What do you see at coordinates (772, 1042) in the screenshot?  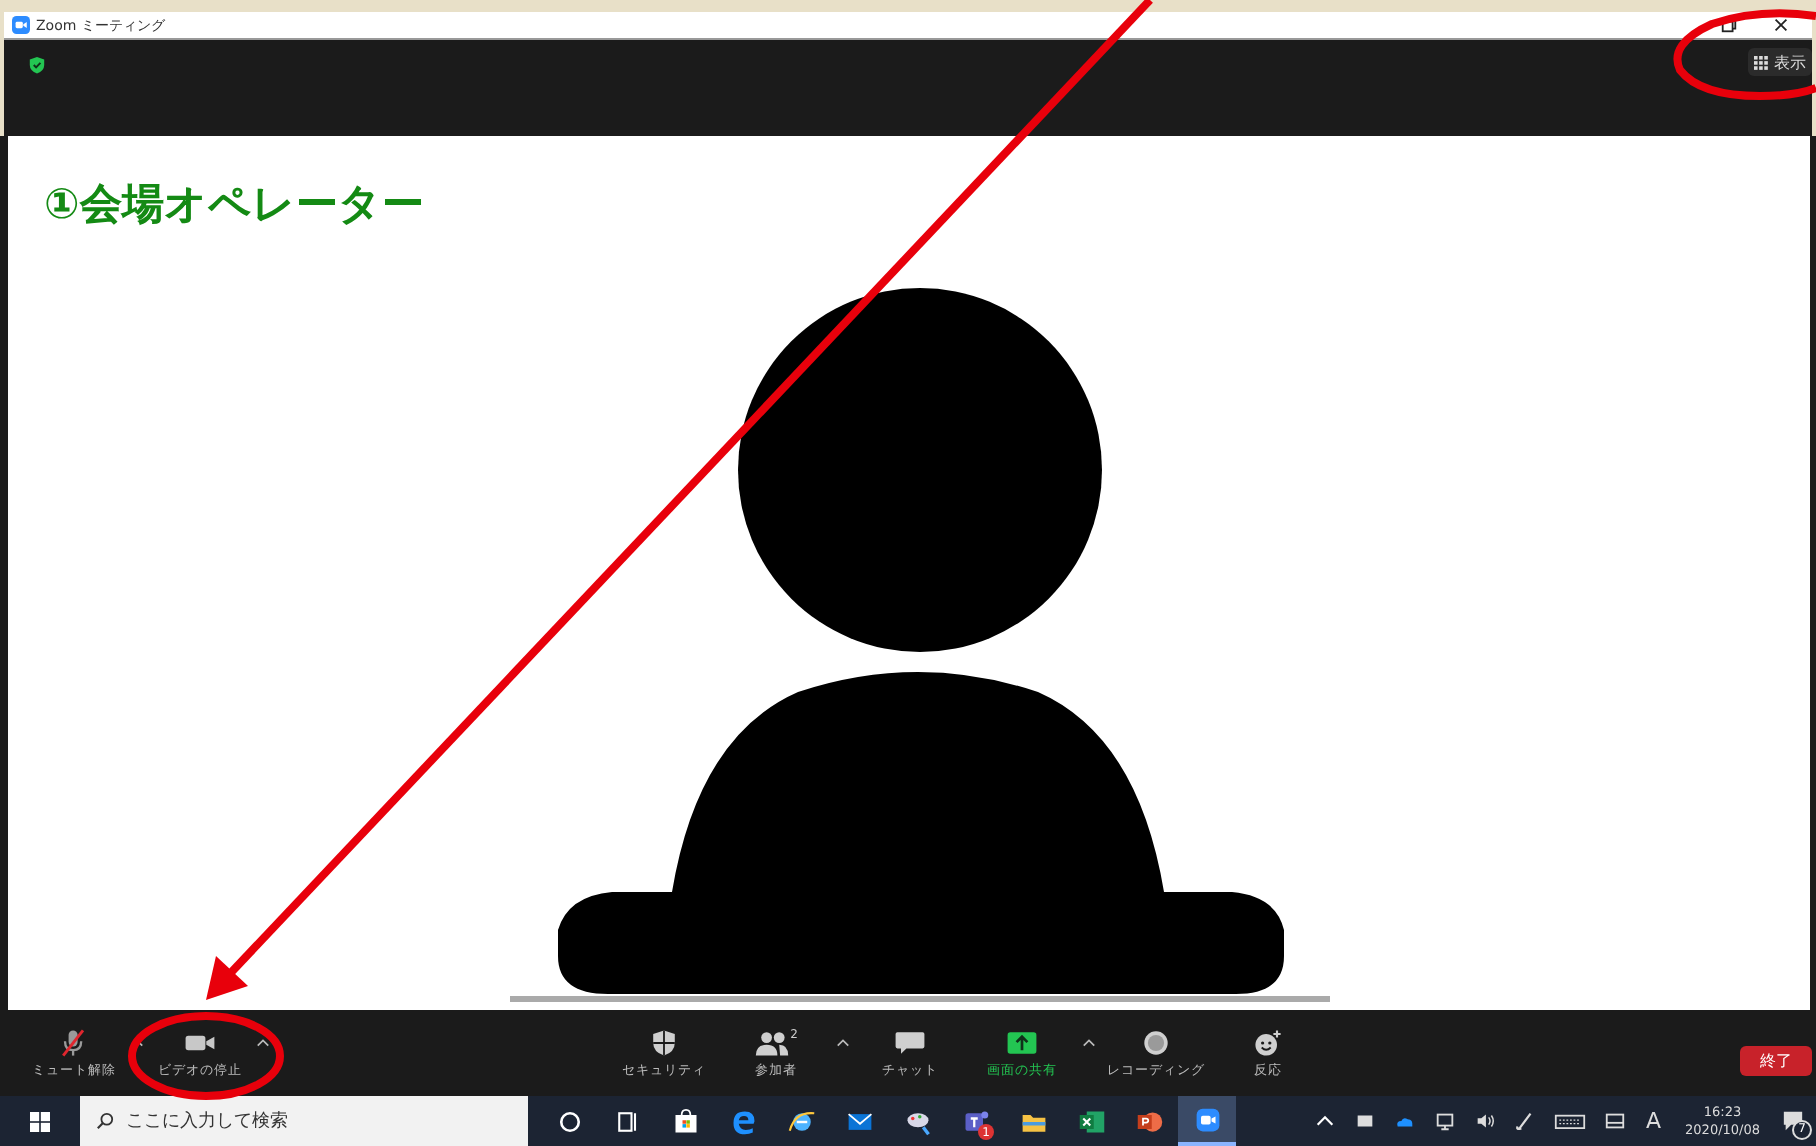 I see `people-icon` at bounding box center [772, 1042].